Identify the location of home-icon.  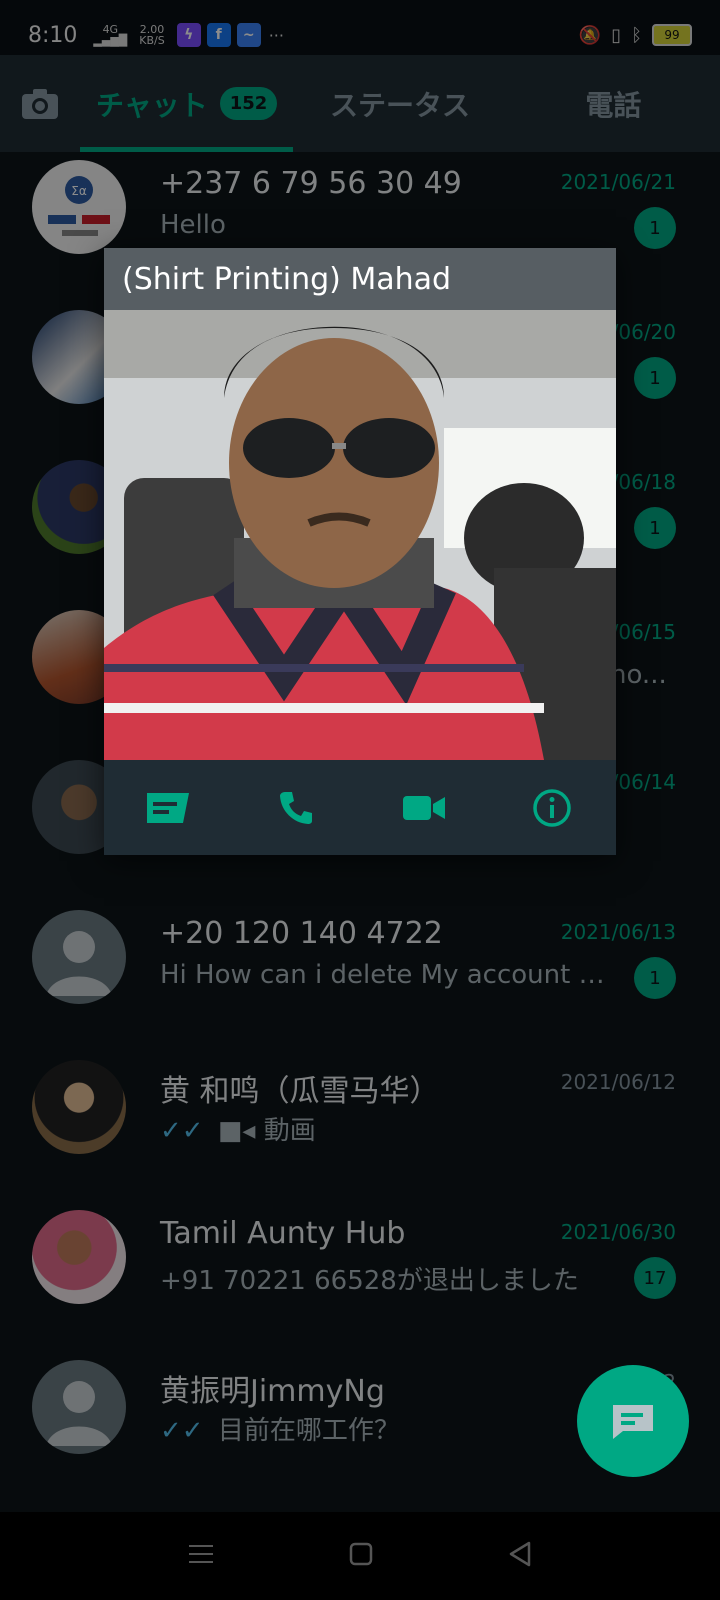
(361, 1554).